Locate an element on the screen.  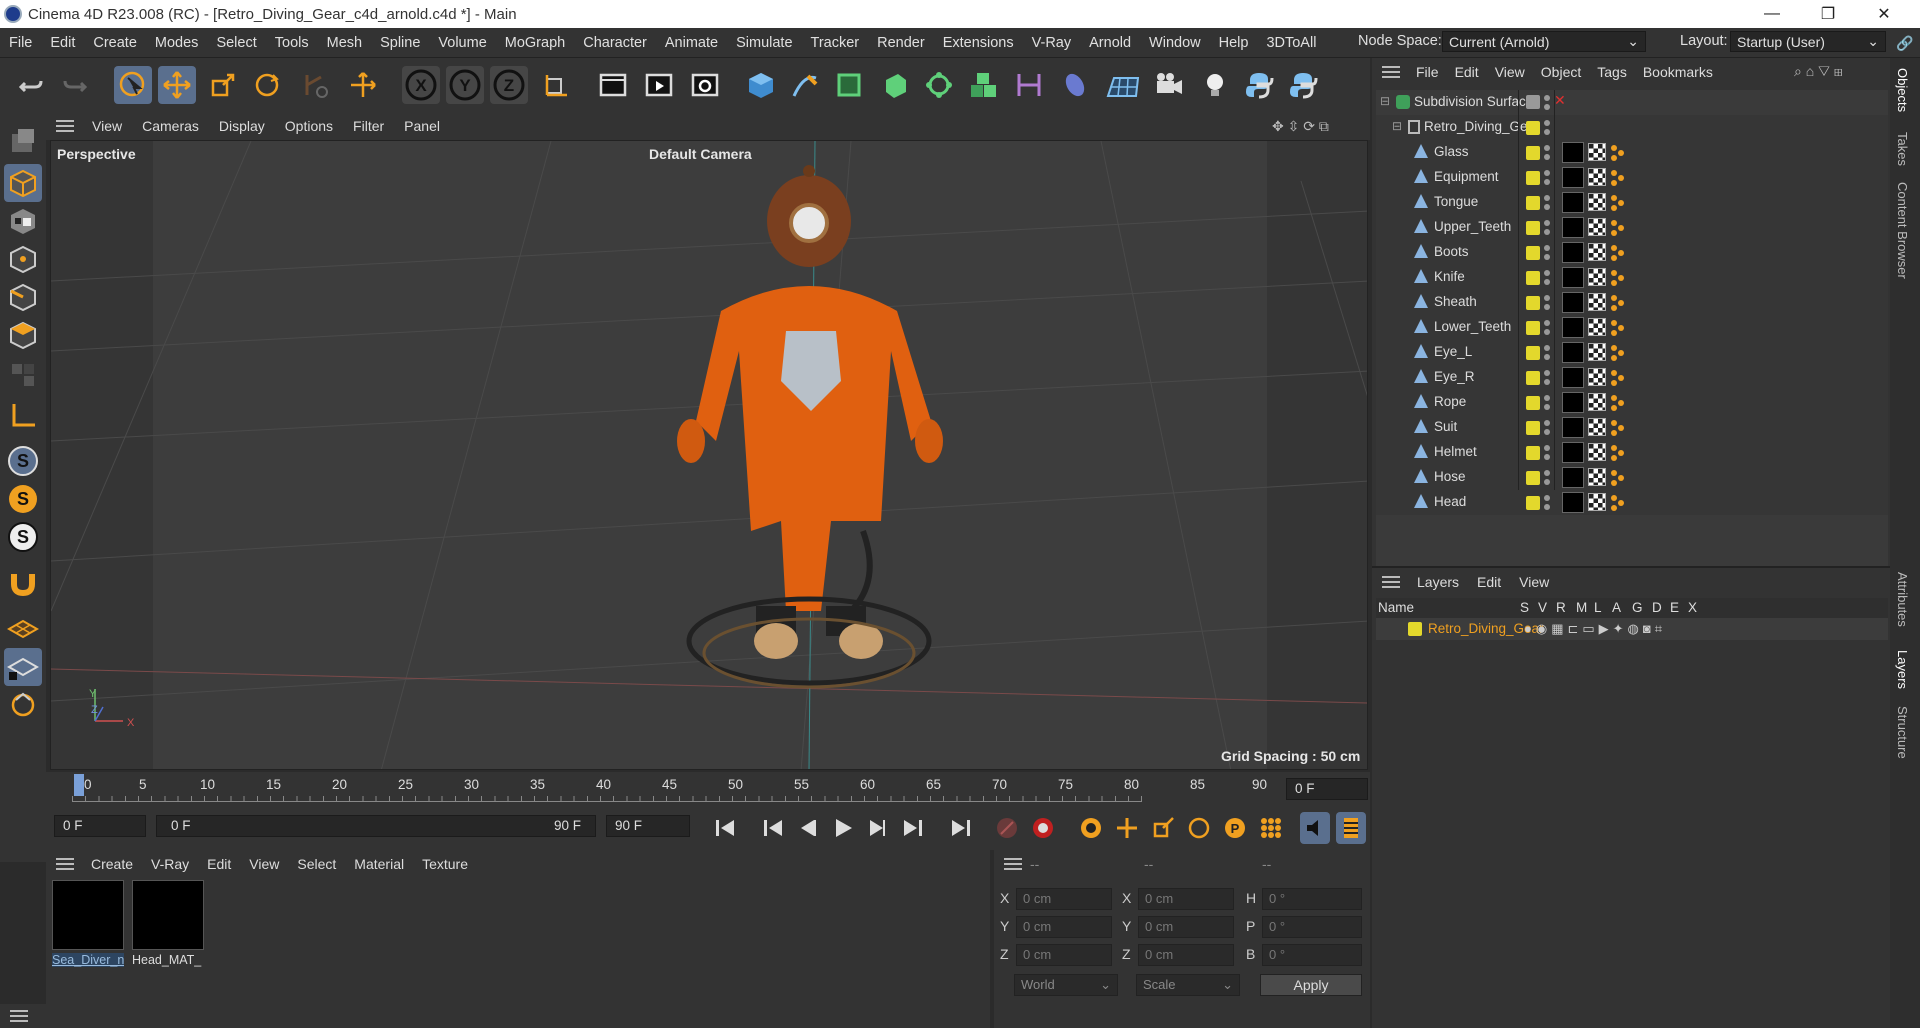
keyframe-selection-icon is located at coordinates (1091, 828).